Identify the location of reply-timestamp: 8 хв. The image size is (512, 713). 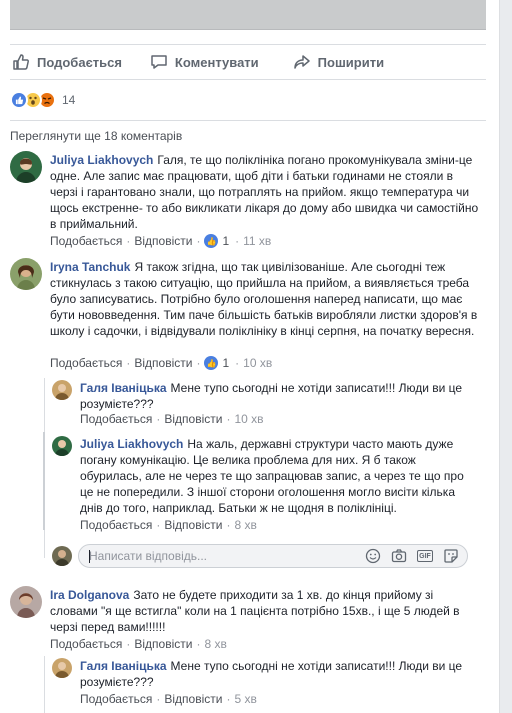
(245, 525).